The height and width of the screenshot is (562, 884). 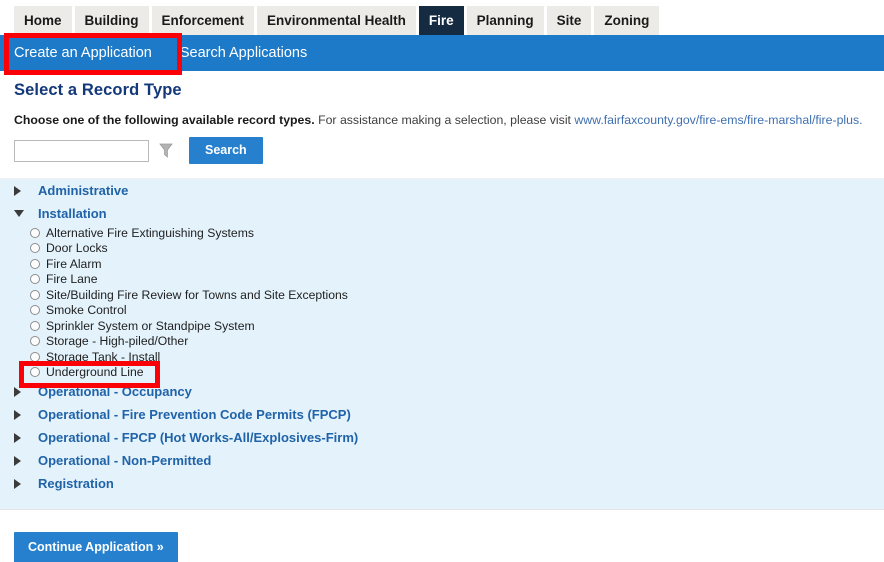 I want to click on page-title: Select a Record Type, so click(x=98, y=90).